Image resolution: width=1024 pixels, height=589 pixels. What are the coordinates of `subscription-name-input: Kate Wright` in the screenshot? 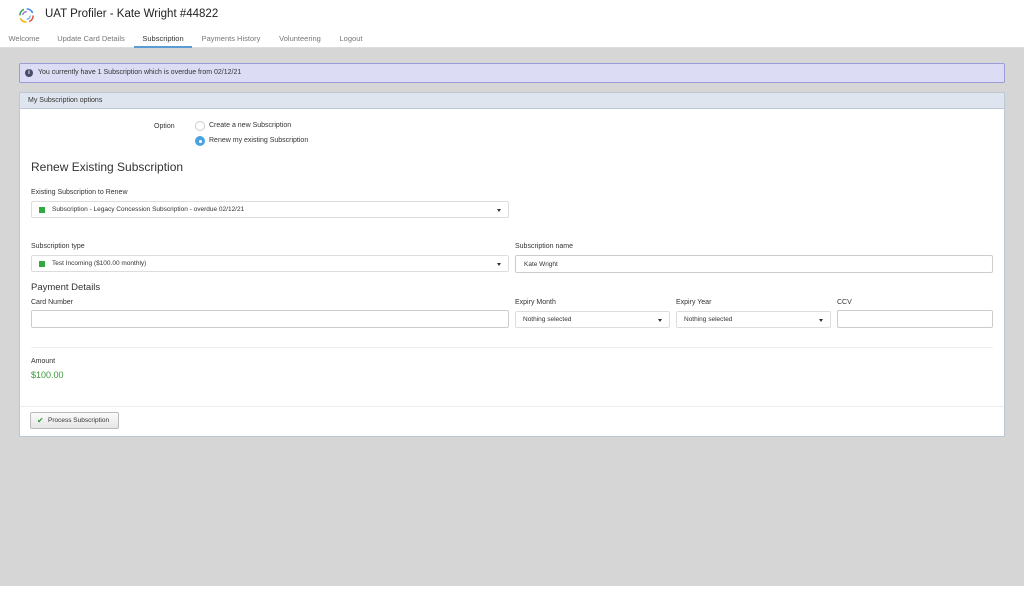 It's located at (754, 264).